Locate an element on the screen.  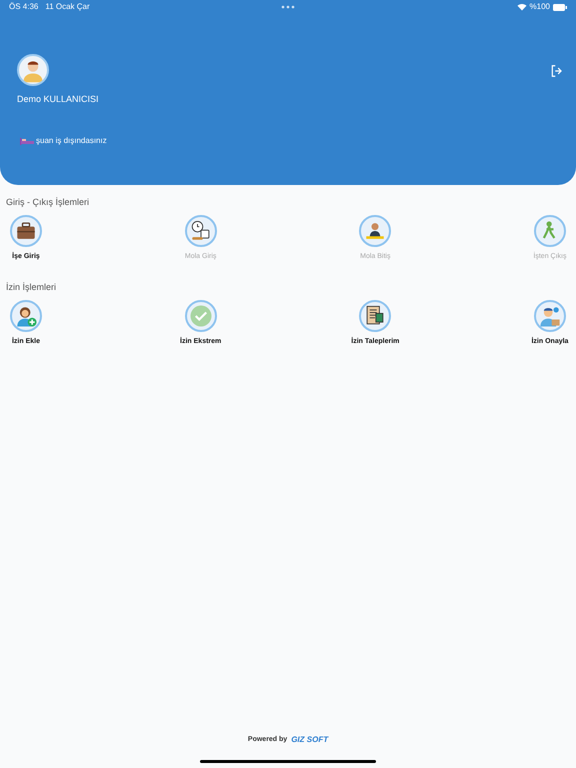
logout-icon is located at coordinates (557, 71).